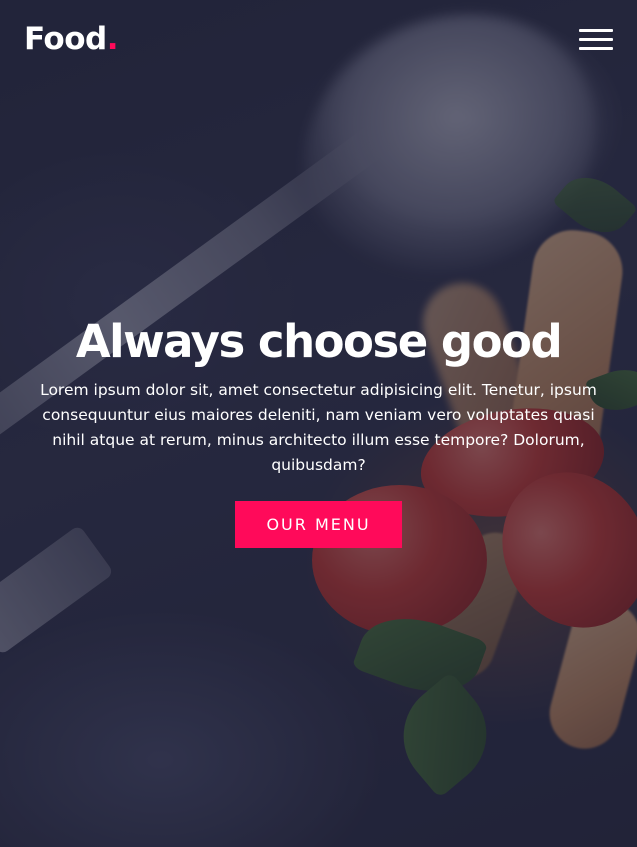 The height and width of the screenshot is (847, 637). What do you see at coordinates (319, 341) in the screenshot?
I see `hero-title: Always choose good` at bounding box center [319, 341].